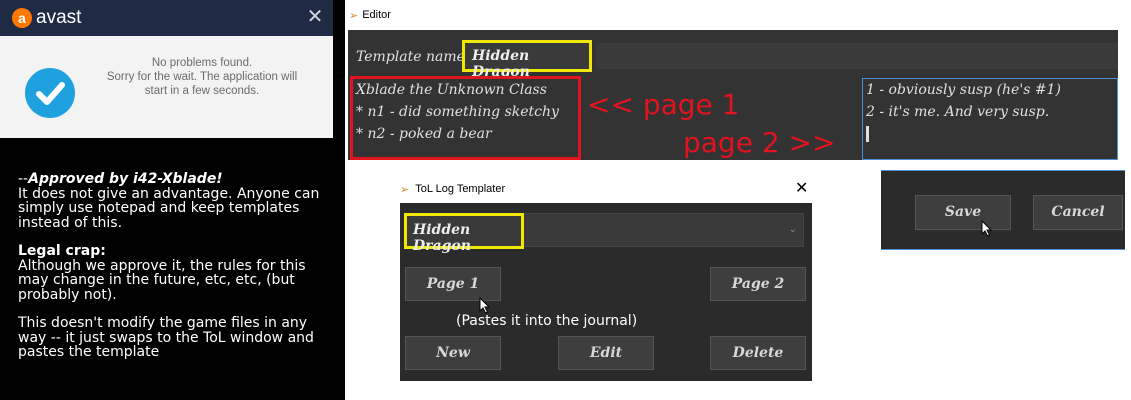 Image resolution: width=1131 pixels, height=400 pixels. Describe the element at coordinates (202, 91) in the screenshot. I see `avast-message-line: start in a few seconds.` at that location.